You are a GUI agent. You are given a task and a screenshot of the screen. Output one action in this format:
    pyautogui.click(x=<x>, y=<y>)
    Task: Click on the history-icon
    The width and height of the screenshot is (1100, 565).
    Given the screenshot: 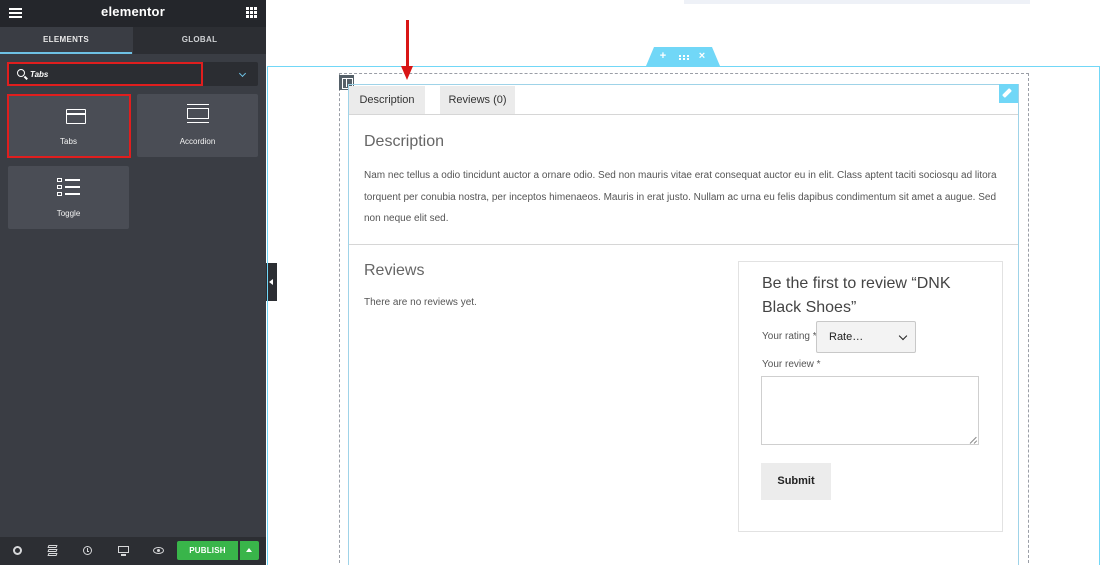 What is the action you would take?
    pyautogui.click(x=87, y=550)
    